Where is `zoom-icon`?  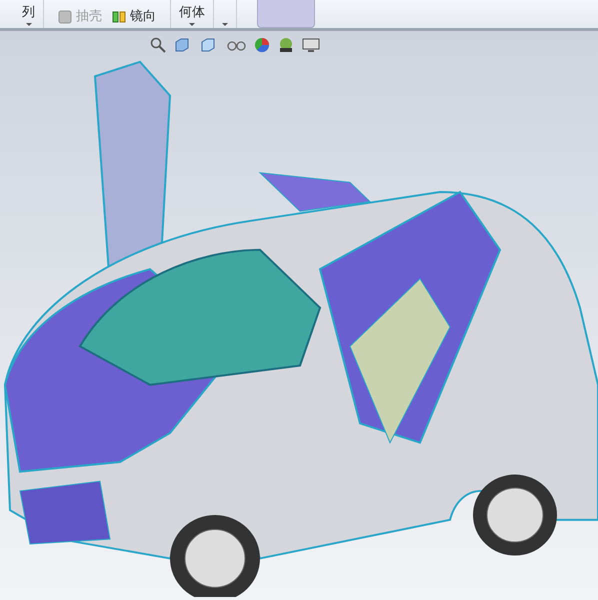 zoom-icon is located at coordinates (158, 45).